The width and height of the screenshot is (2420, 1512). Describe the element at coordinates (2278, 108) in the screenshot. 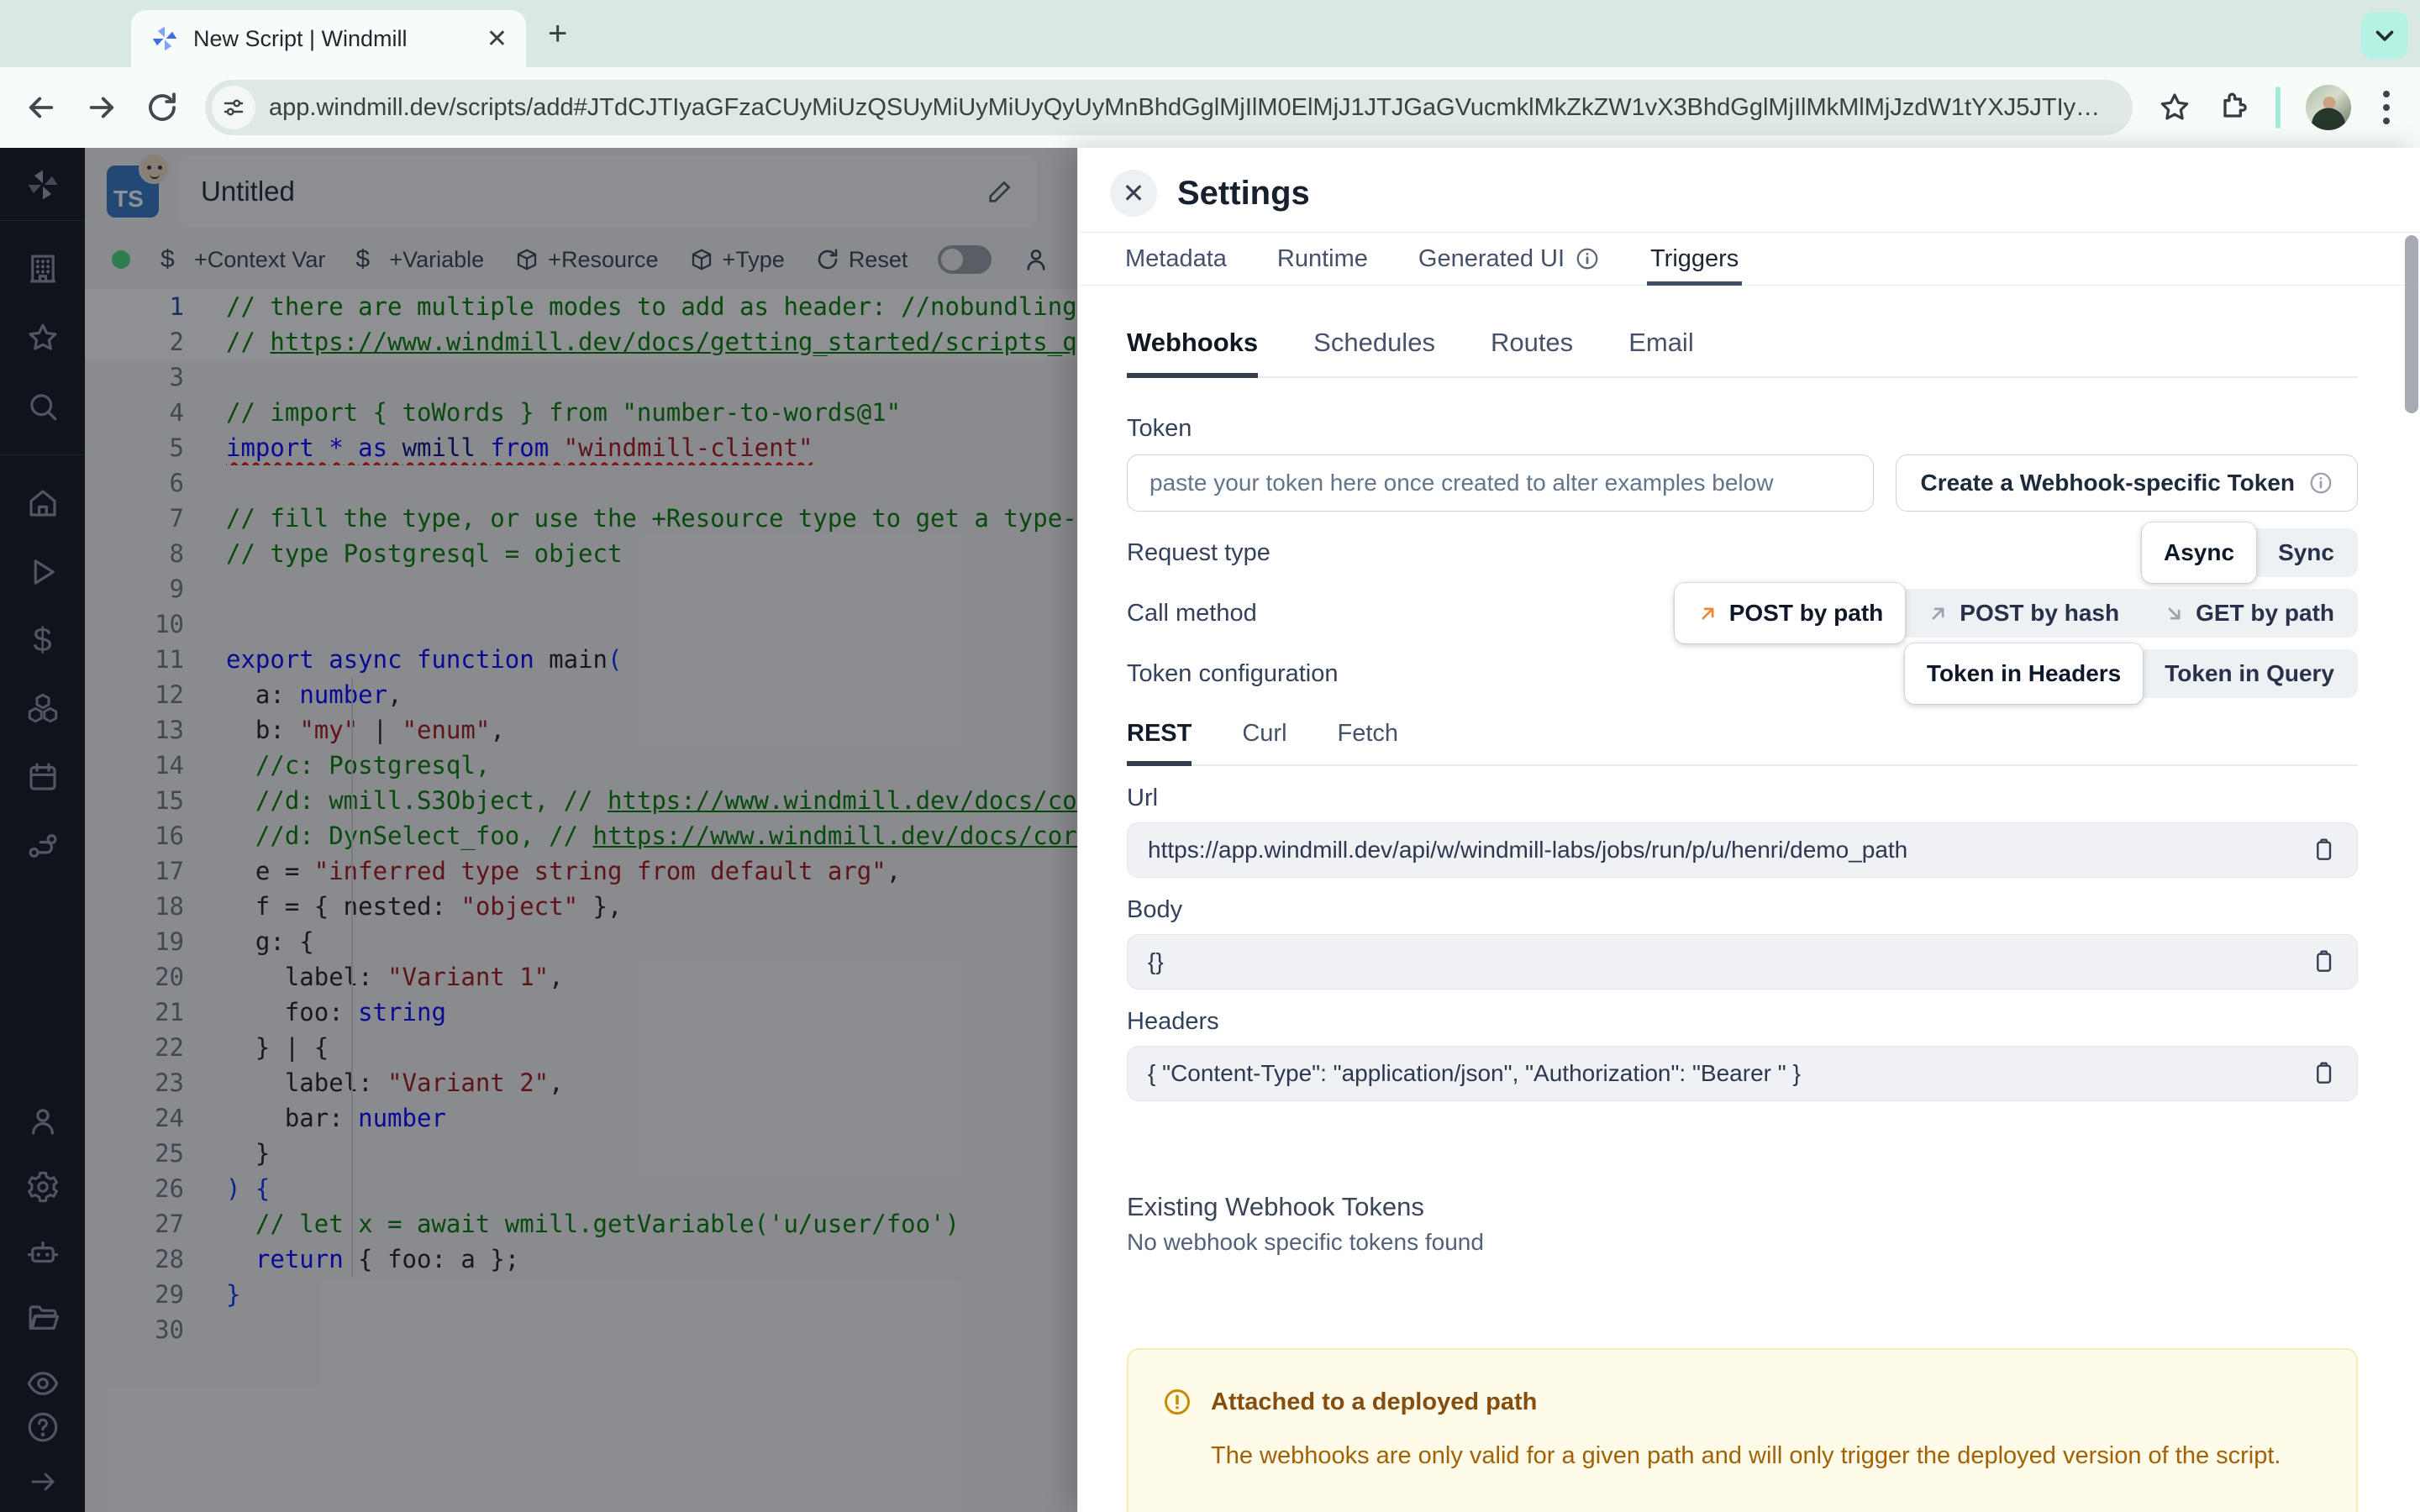

I see `toolbar-separator` at that location.